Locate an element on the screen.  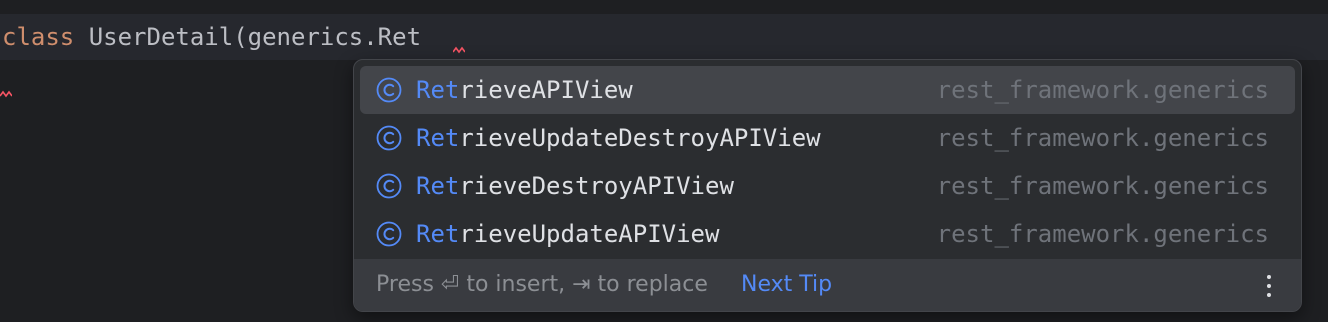
tip-text: Press ⏎ to insert, ⇥ to replace is located at coordinates (542, 284).